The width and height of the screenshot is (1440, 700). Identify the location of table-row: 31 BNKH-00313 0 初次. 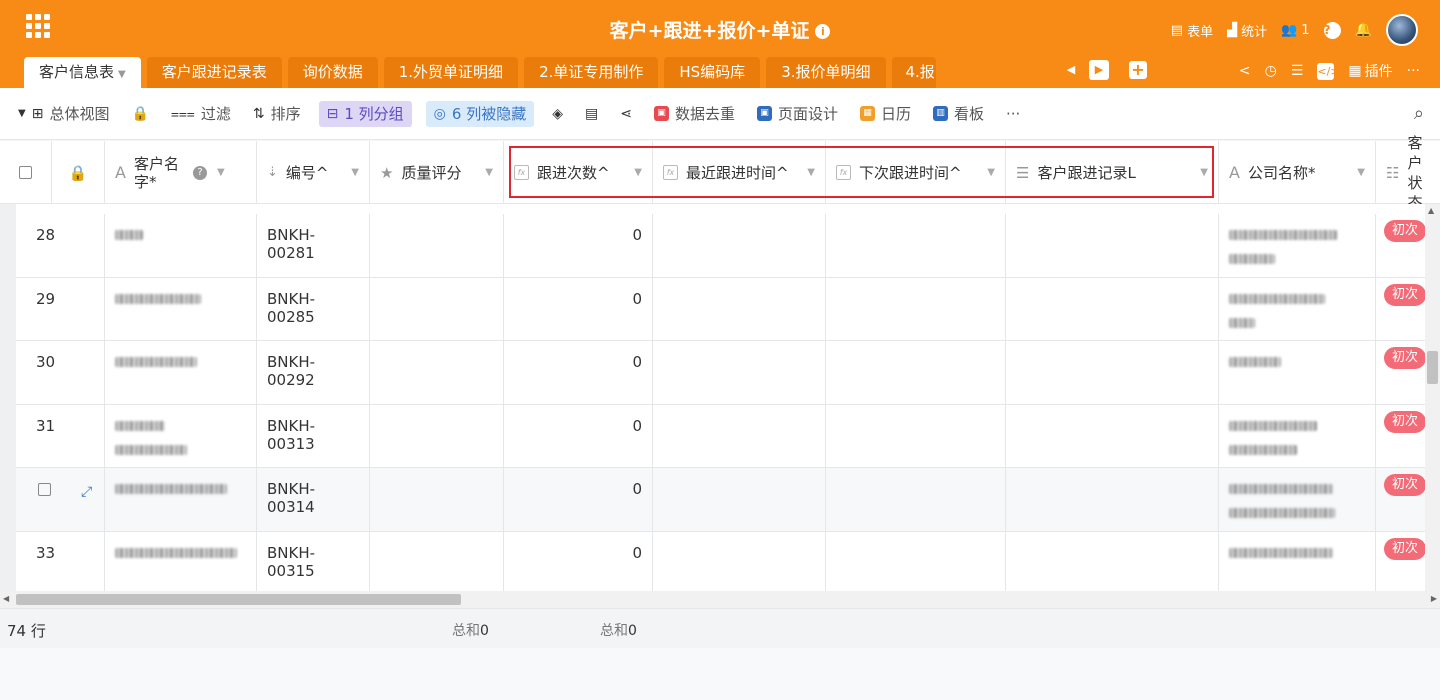
(720, 436).